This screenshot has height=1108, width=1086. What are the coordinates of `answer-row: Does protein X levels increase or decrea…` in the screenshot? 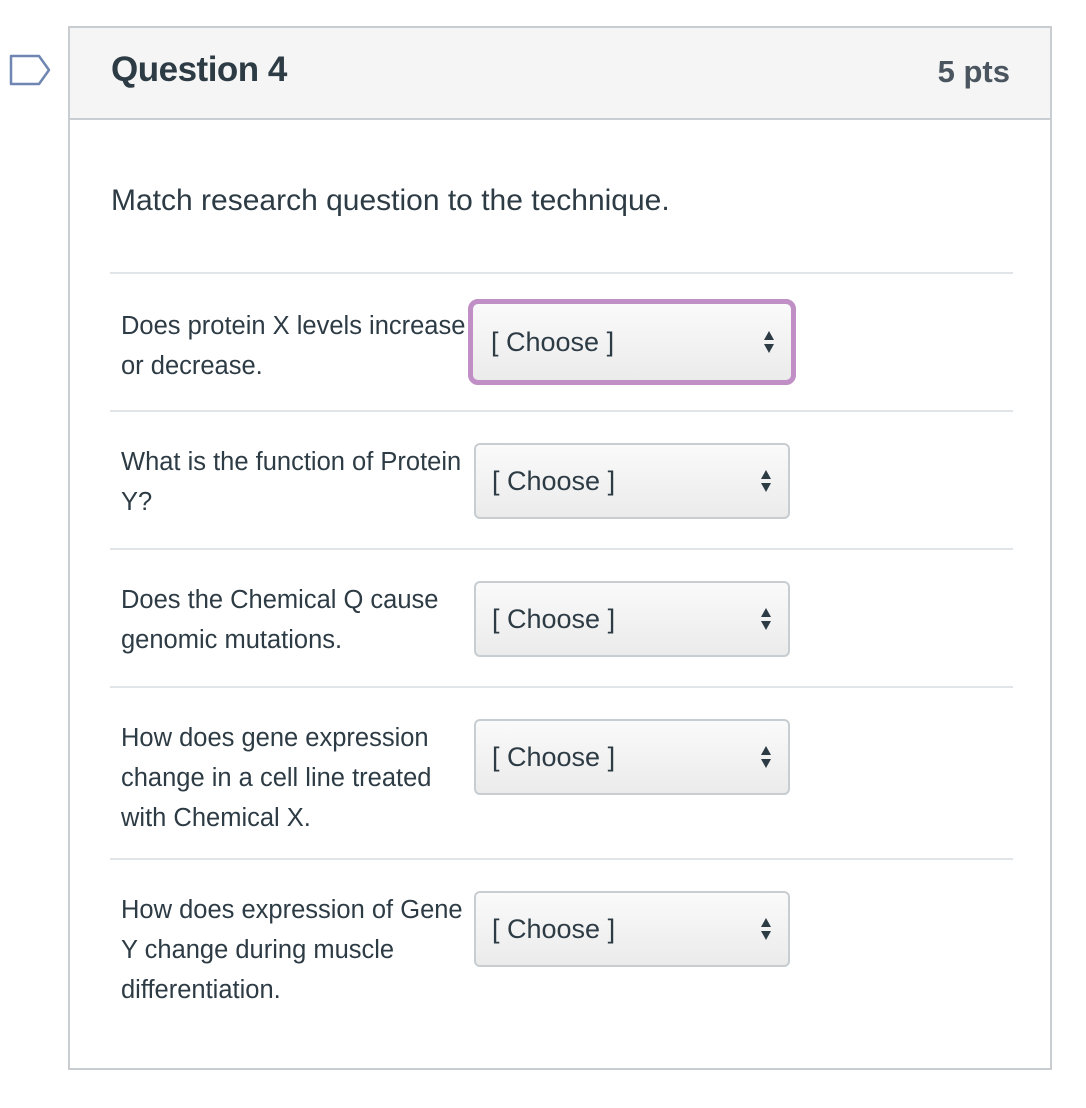 It's located at (561, 341).